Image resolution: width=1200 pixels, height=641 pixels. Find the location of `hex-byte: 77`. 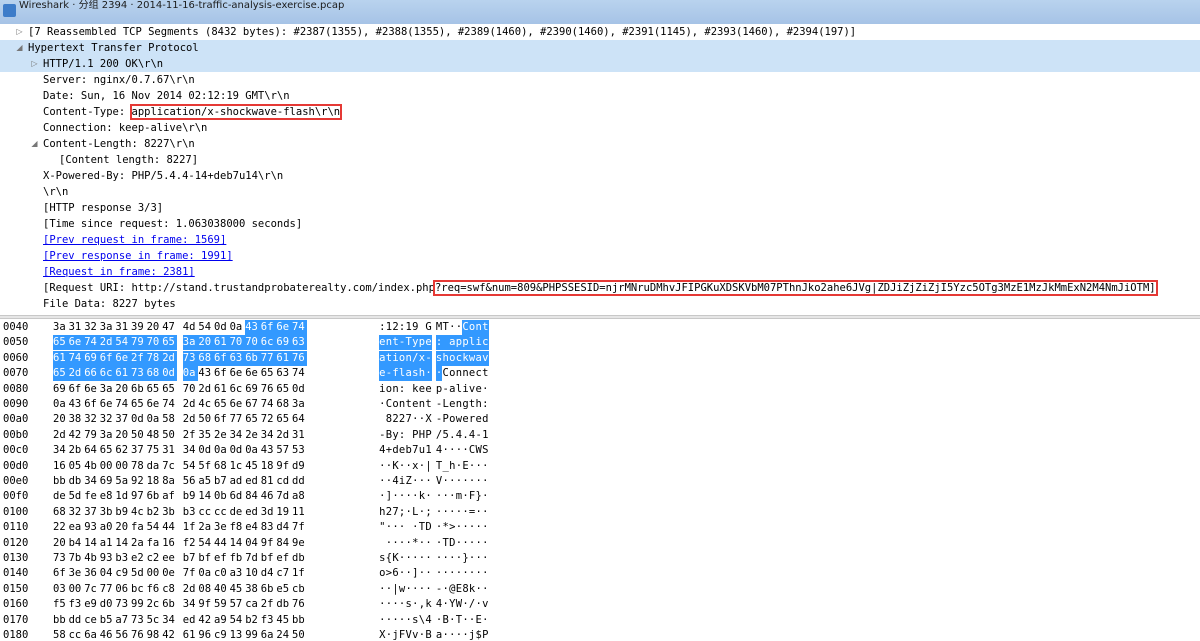

hex-byte: 77 is located at coordinates (268, 358).